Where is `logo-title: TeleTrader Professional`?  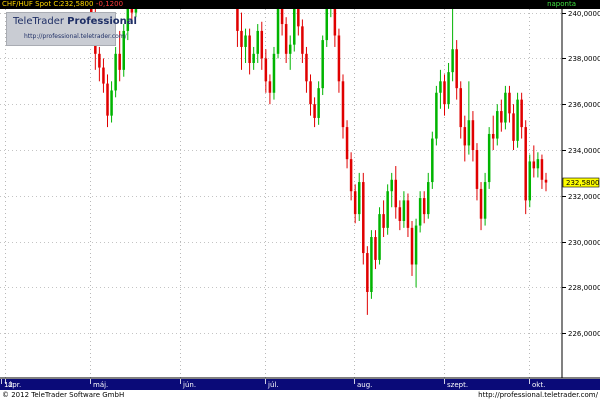
logo-title: TeleTrader Professional is located at coordinates (75, 22).